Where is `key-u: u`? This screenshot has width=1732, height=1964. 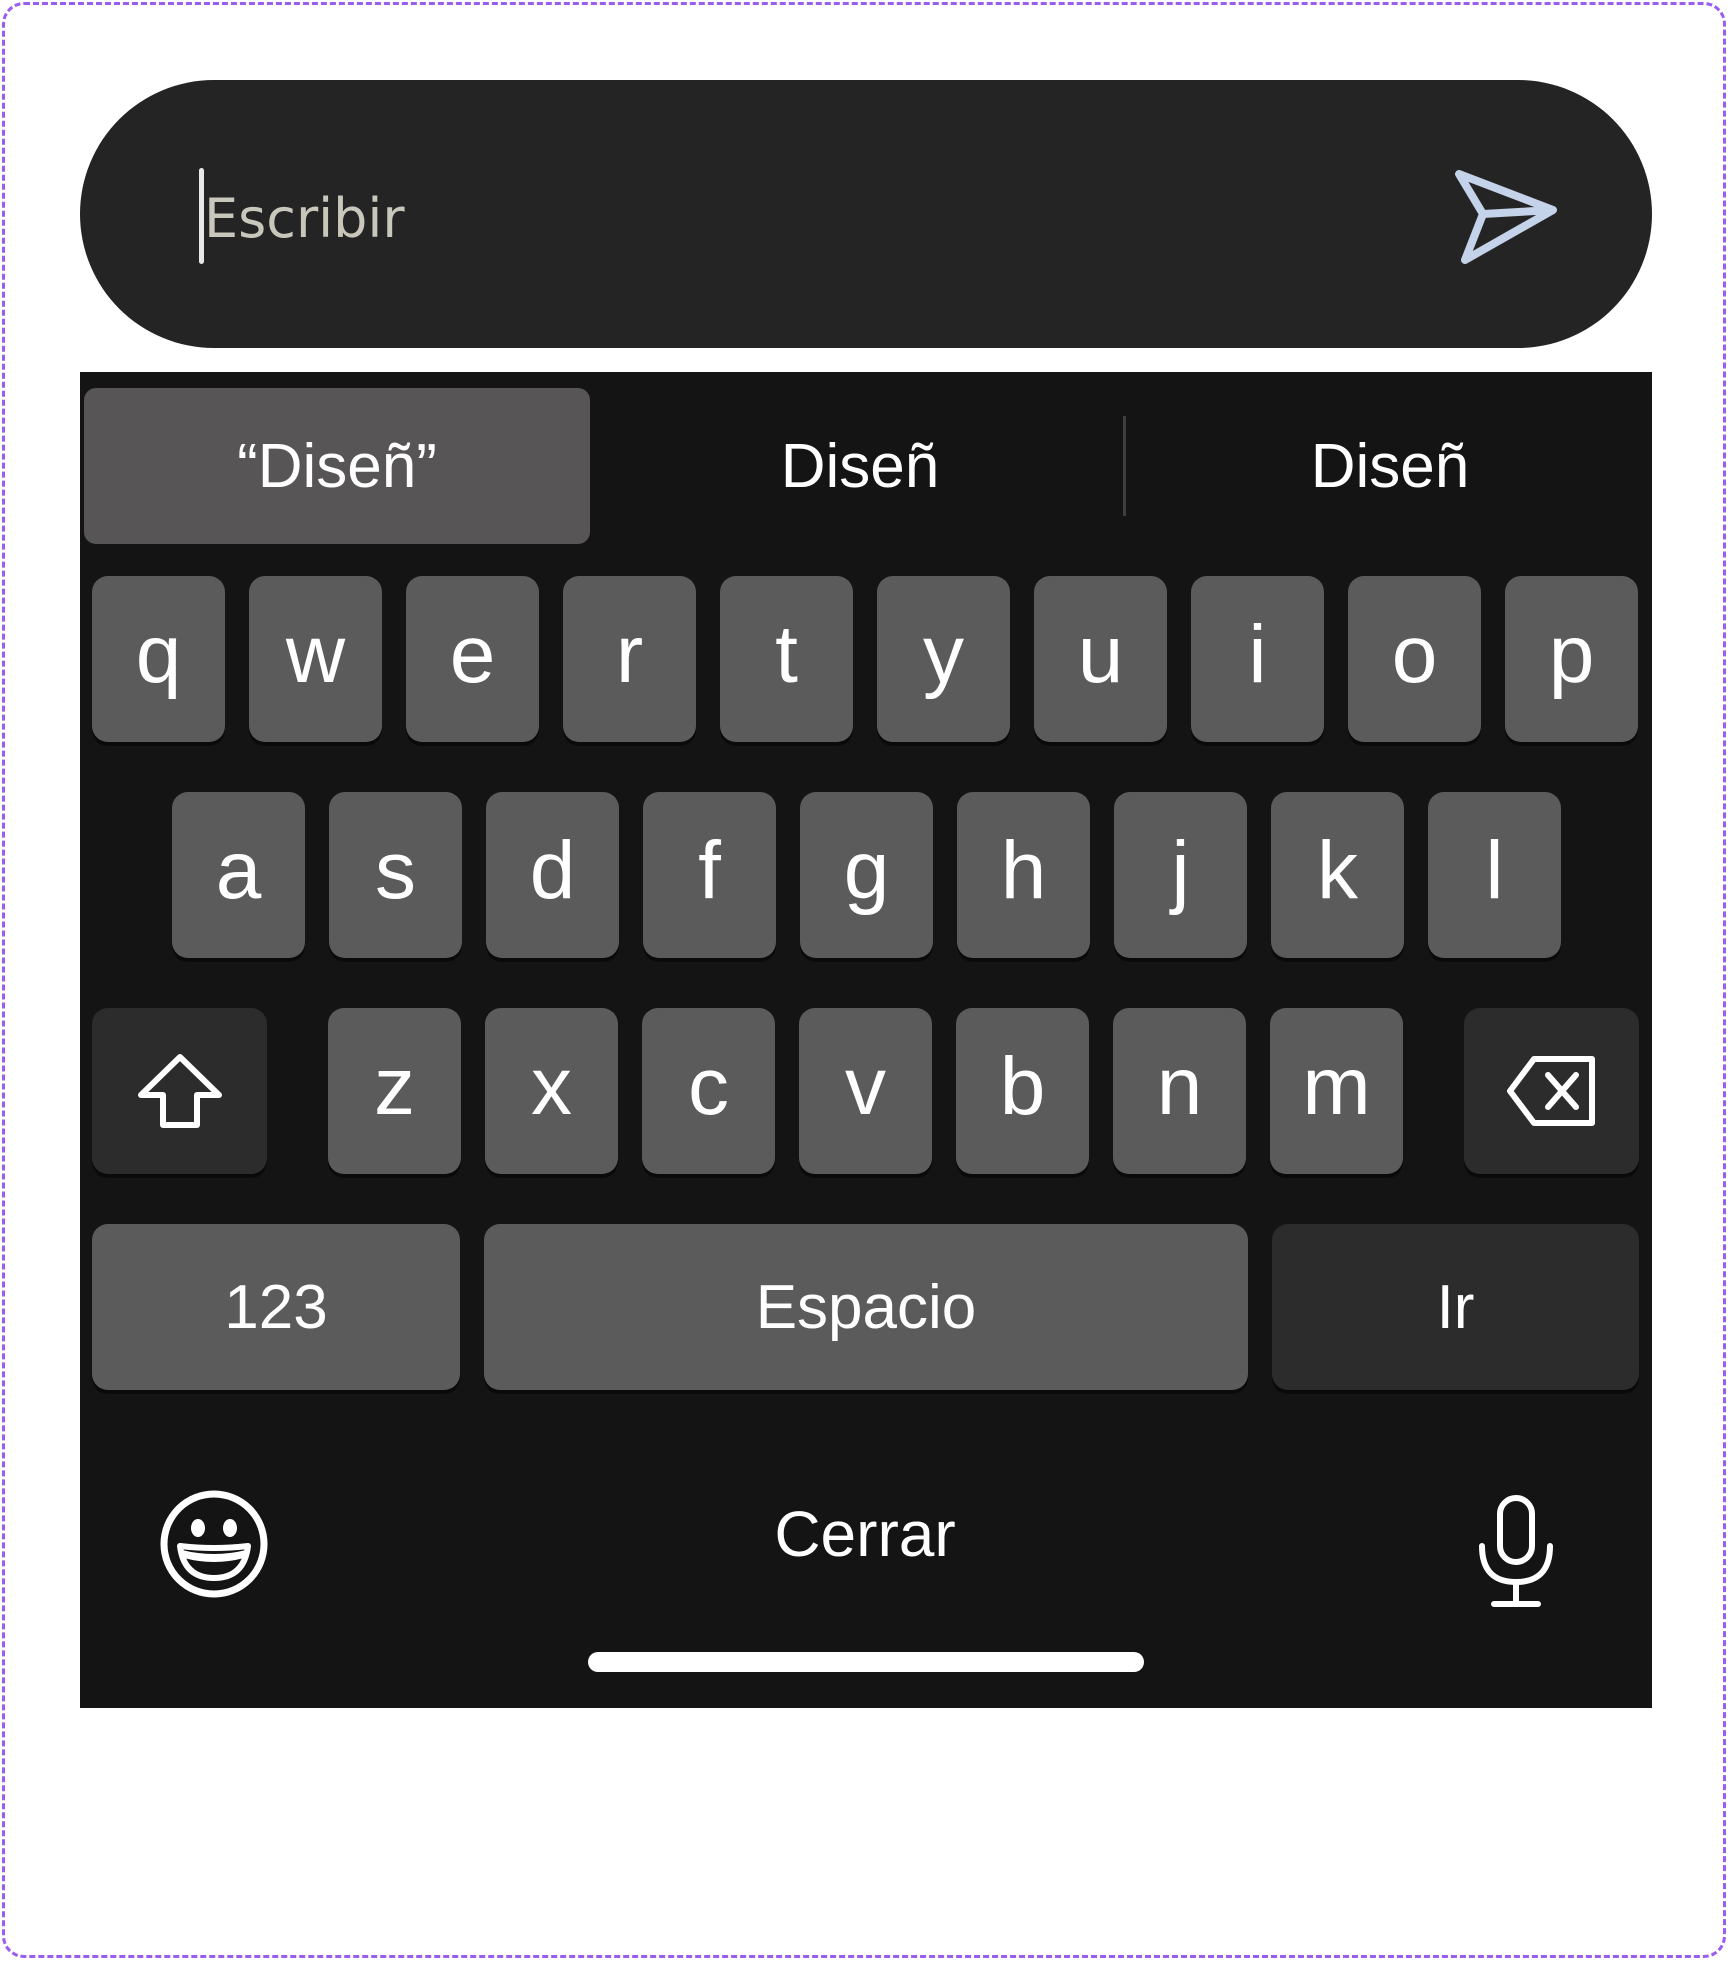 key-u: u is located at coordinates (1100, 659).